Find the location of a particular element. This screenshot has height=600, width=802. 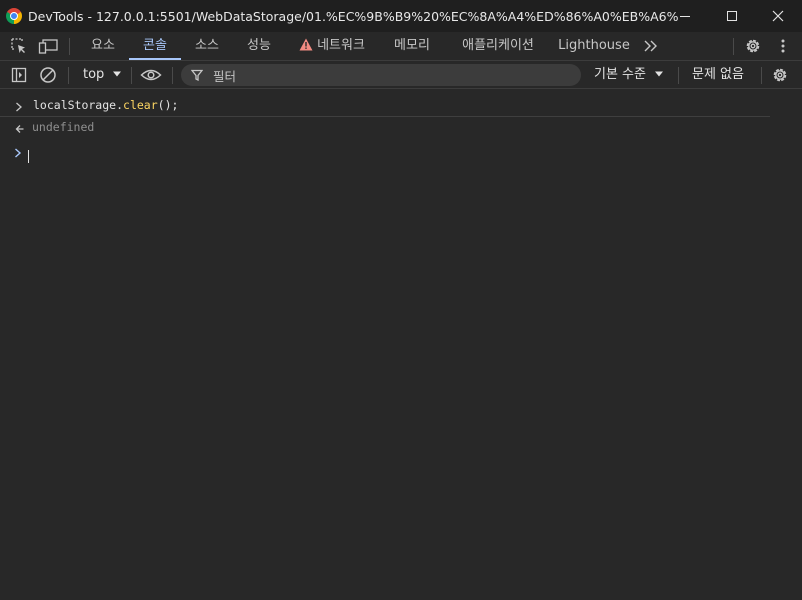

active-tab-indicator is located at coordinates (155, 59).